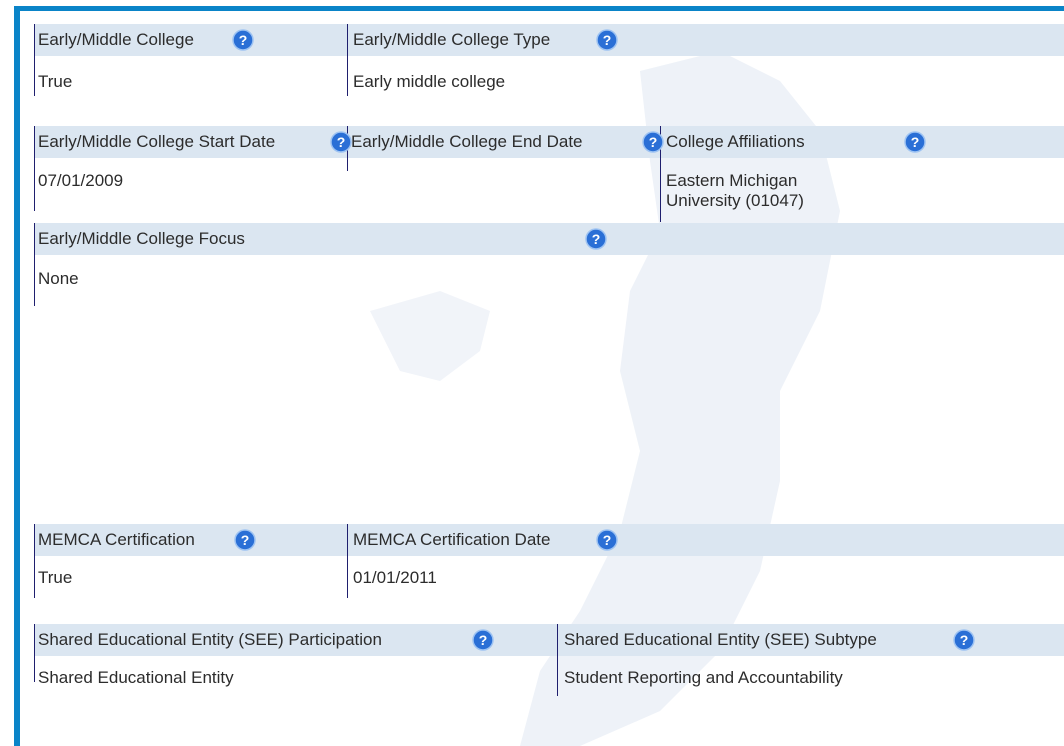  I want to click on memca-certification-value: True, so click(55, 577).